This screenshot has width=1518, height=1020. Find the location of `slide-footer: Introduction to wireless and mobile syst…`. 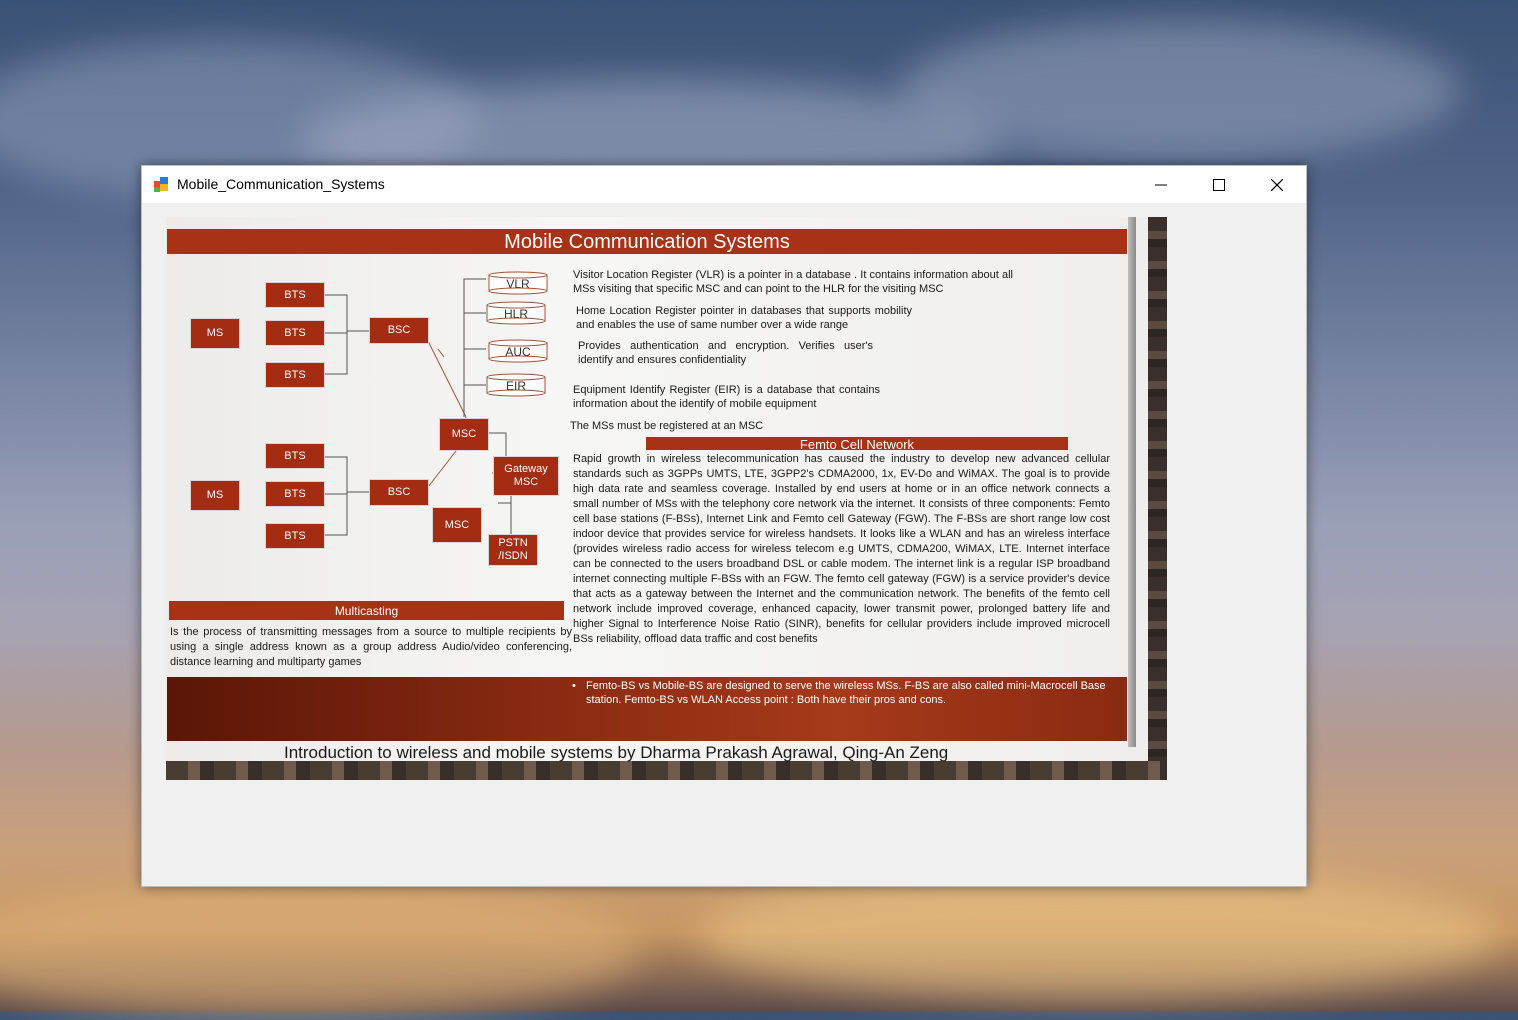

slide-footer: Introduction to wireless and mobile syst… is located at coordinates (616, 752).